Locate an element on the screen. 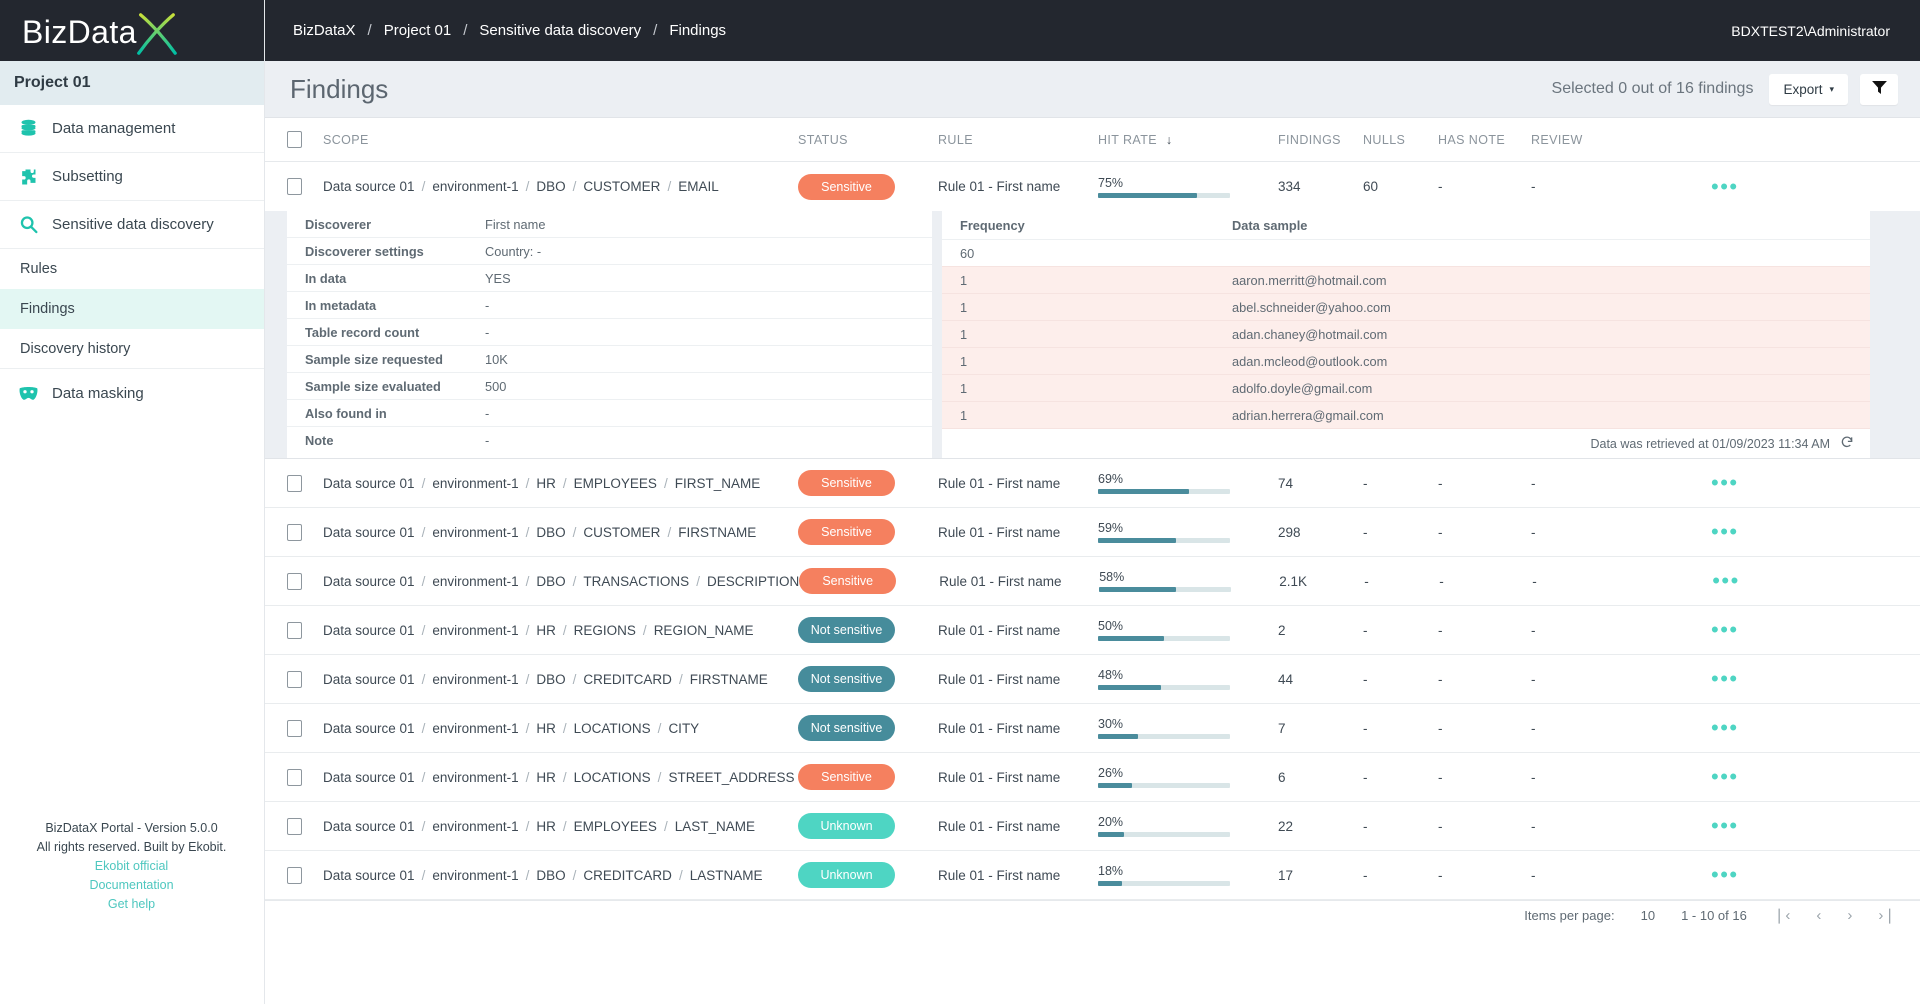 This screenshot has width=1920, height=1004. cell-hit-rate: 58% is located at coordinates (1189, 581).